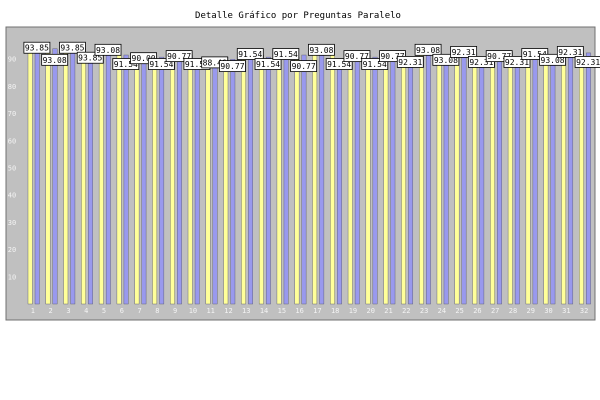  What do you see at coordinates (388, 311) in the screenshot?
I see `x-tick-label: 21` at bounding box center [388, 311].